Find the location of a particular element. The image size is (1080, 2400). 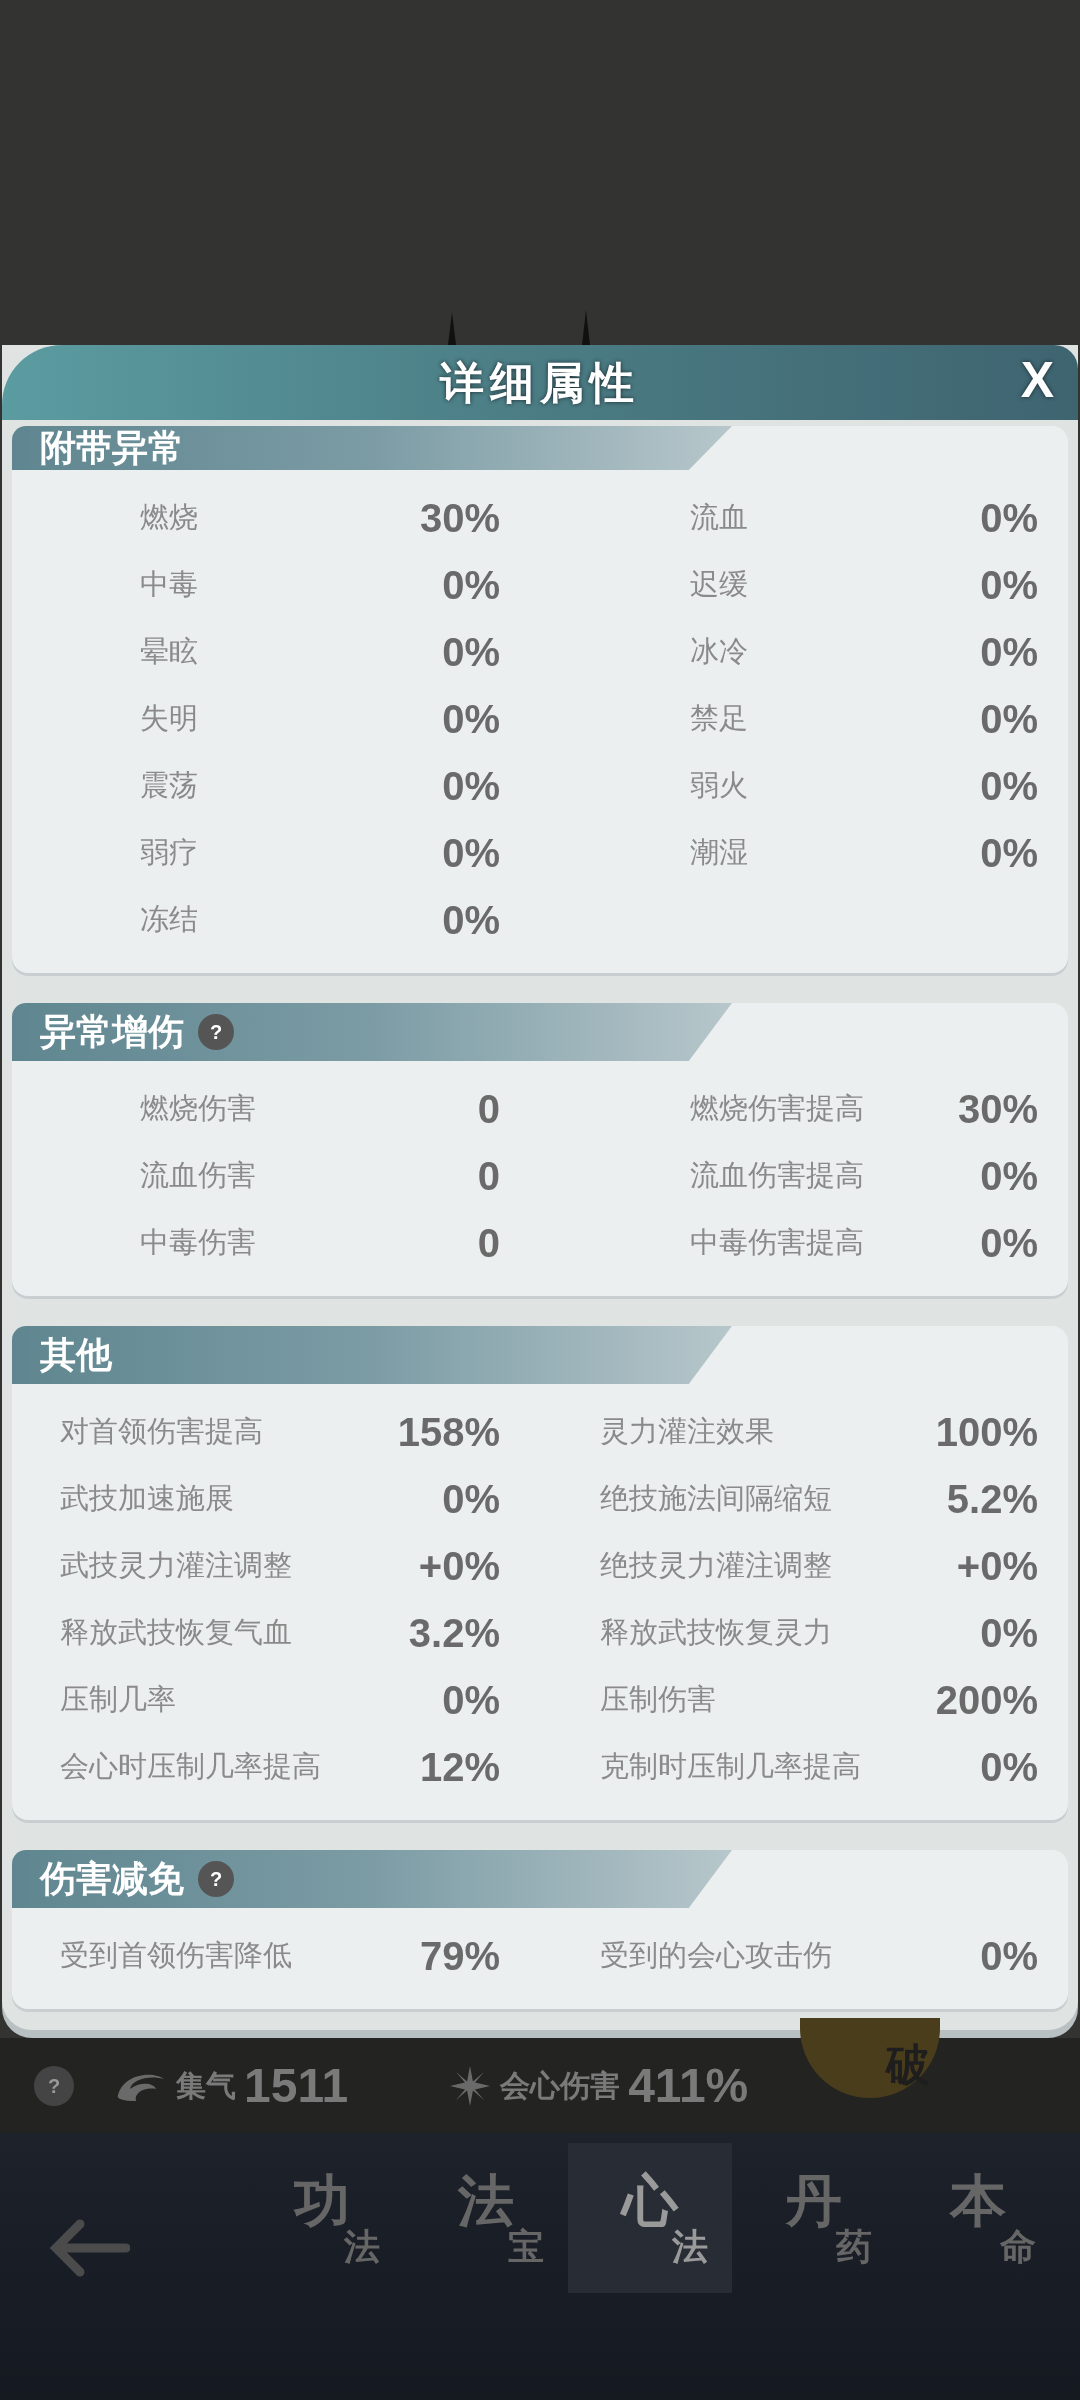

stat-label: 流血伤害 is located at coordinates (198, 1175).